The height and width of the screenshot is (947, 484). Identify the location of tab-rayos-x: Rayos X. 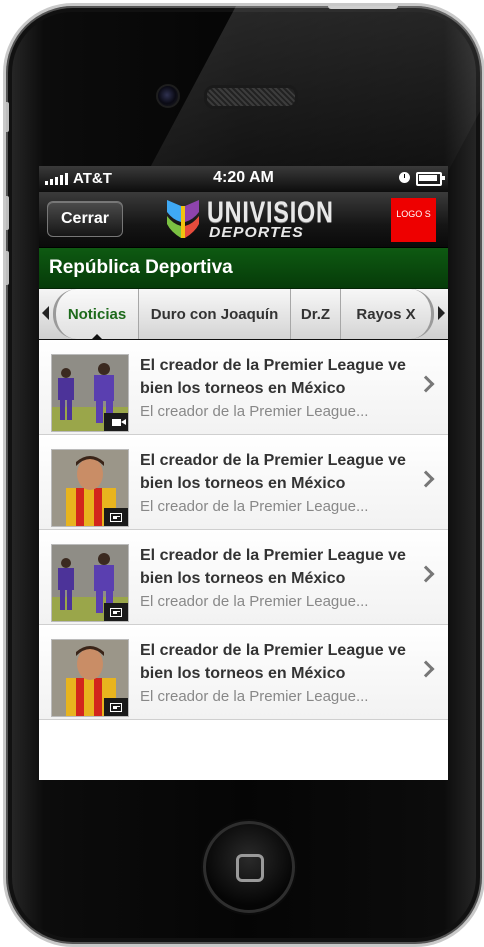
(387, 314).